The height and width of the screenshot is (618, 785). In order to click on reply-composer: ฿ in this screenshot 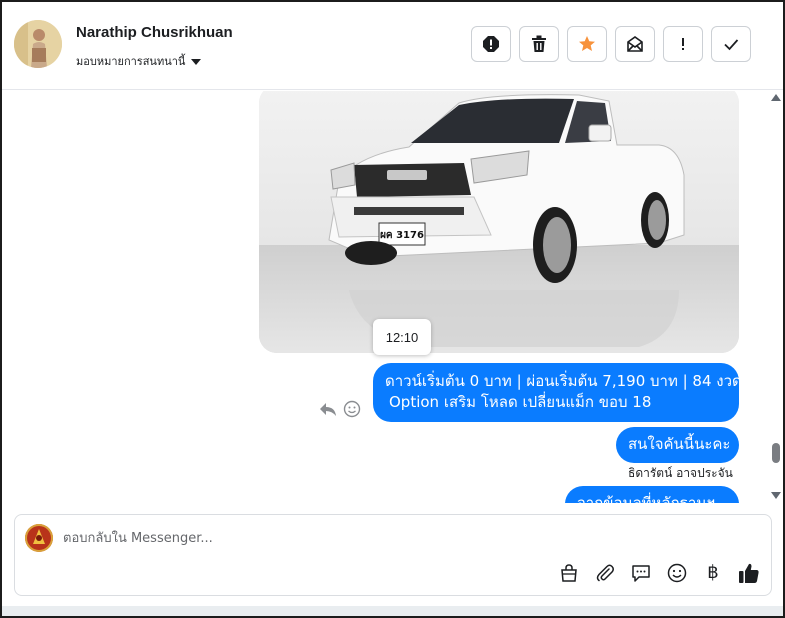, I will do `click(393, 555)`.